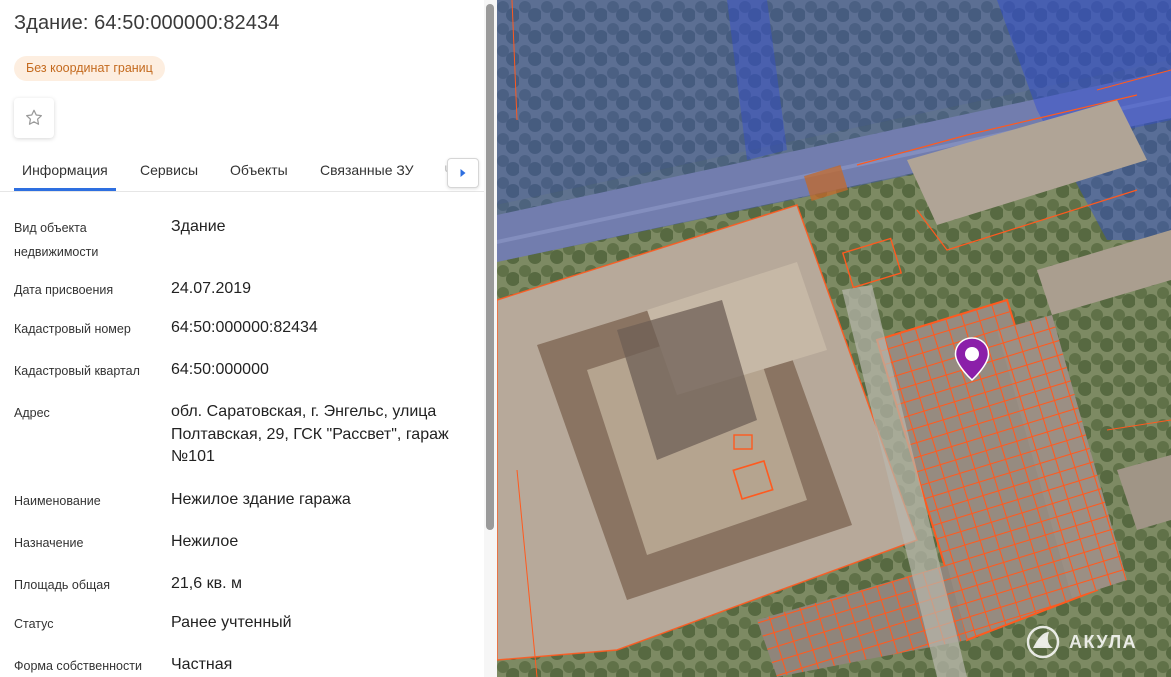 The width and height of the screenshot is (1171, 677). I want to click on info-value: 24.07.2019, so click(211, 288).